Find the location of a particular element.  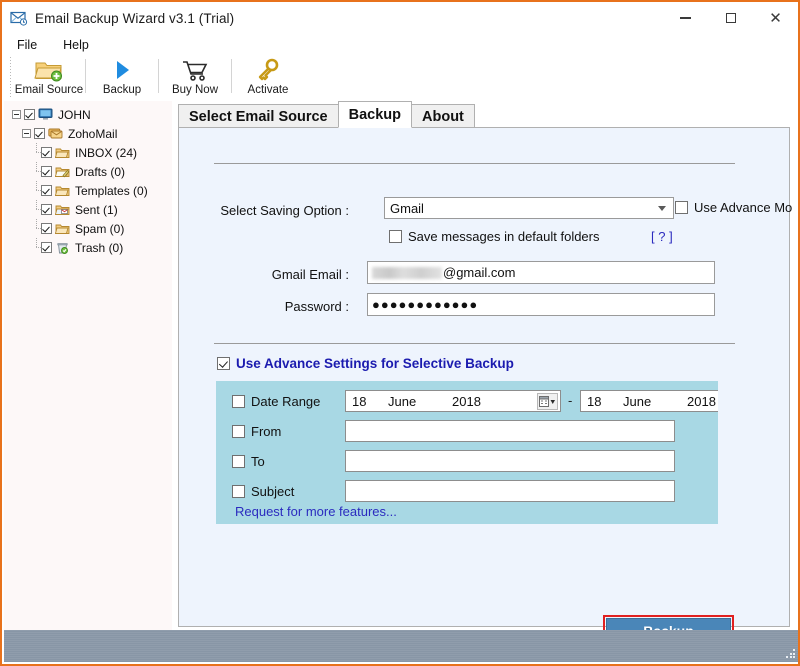

date-range-label: Date Range is located at coordinates (286, 401).